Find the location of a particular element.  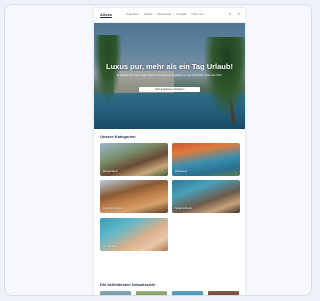

user-icon: ☺ is located at coordinates (239, 13).